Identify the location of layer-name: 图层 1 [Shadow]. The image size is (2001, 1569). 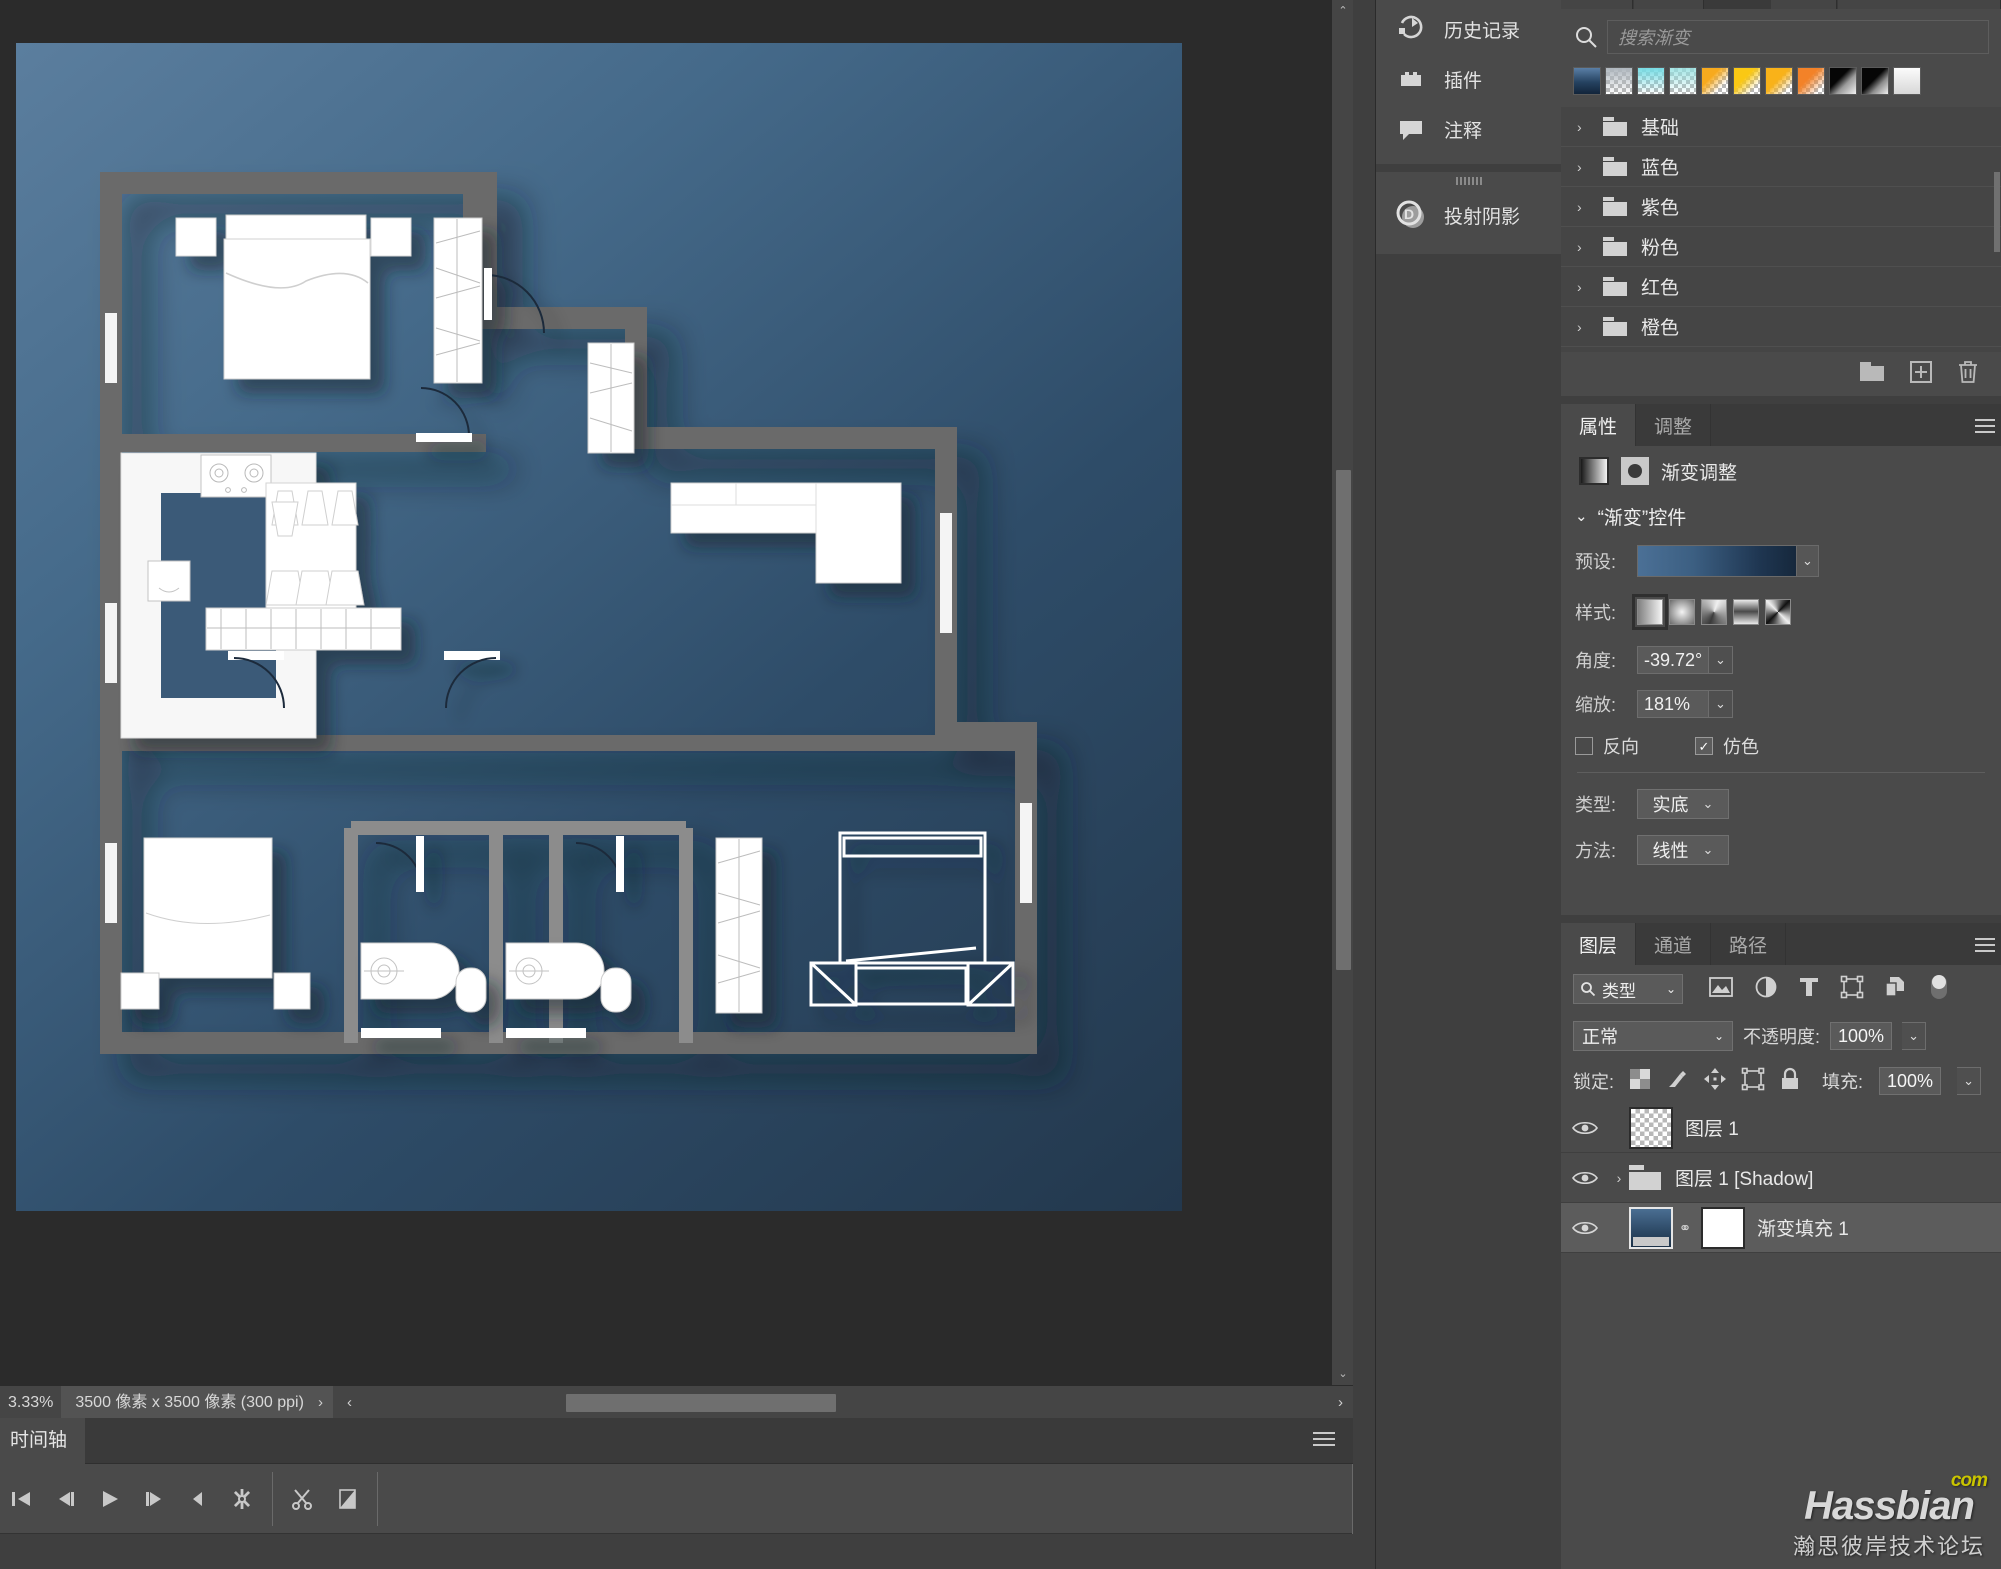
(1744, 1177).